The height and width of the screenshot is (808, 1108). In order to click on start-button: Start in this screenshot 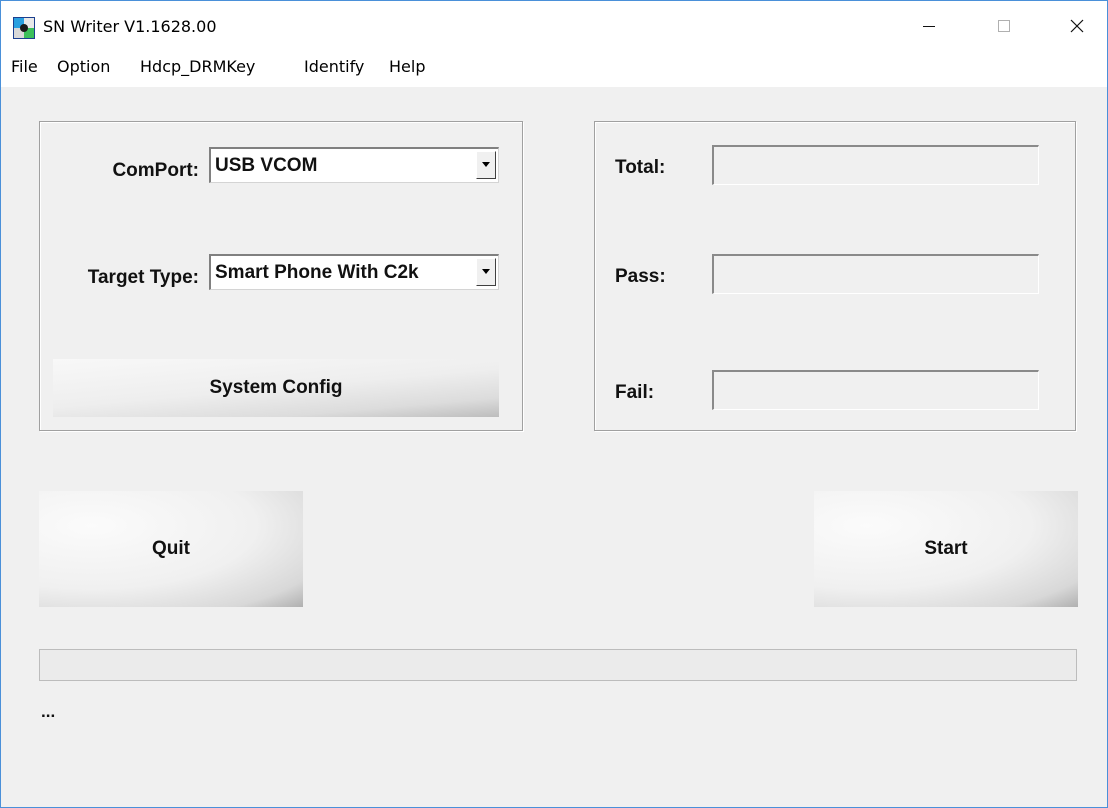, I will do `click(946, 549)`.